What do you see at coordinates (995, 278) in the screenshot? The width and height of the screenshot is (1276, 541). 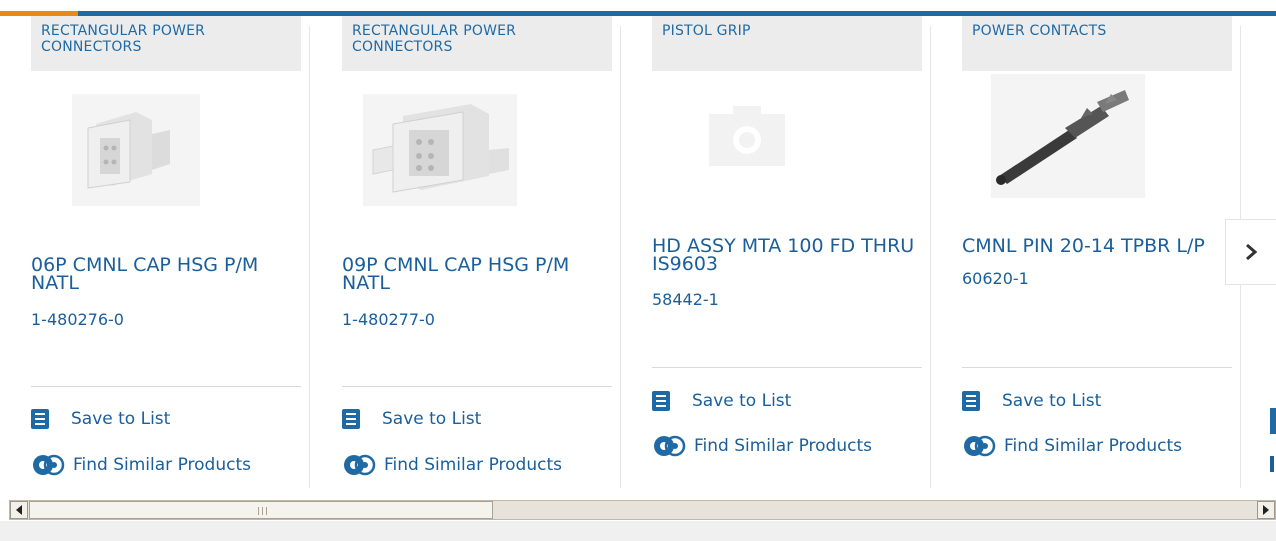 I see `product-part-number: 60620-1` at bounding box center [995, 278].